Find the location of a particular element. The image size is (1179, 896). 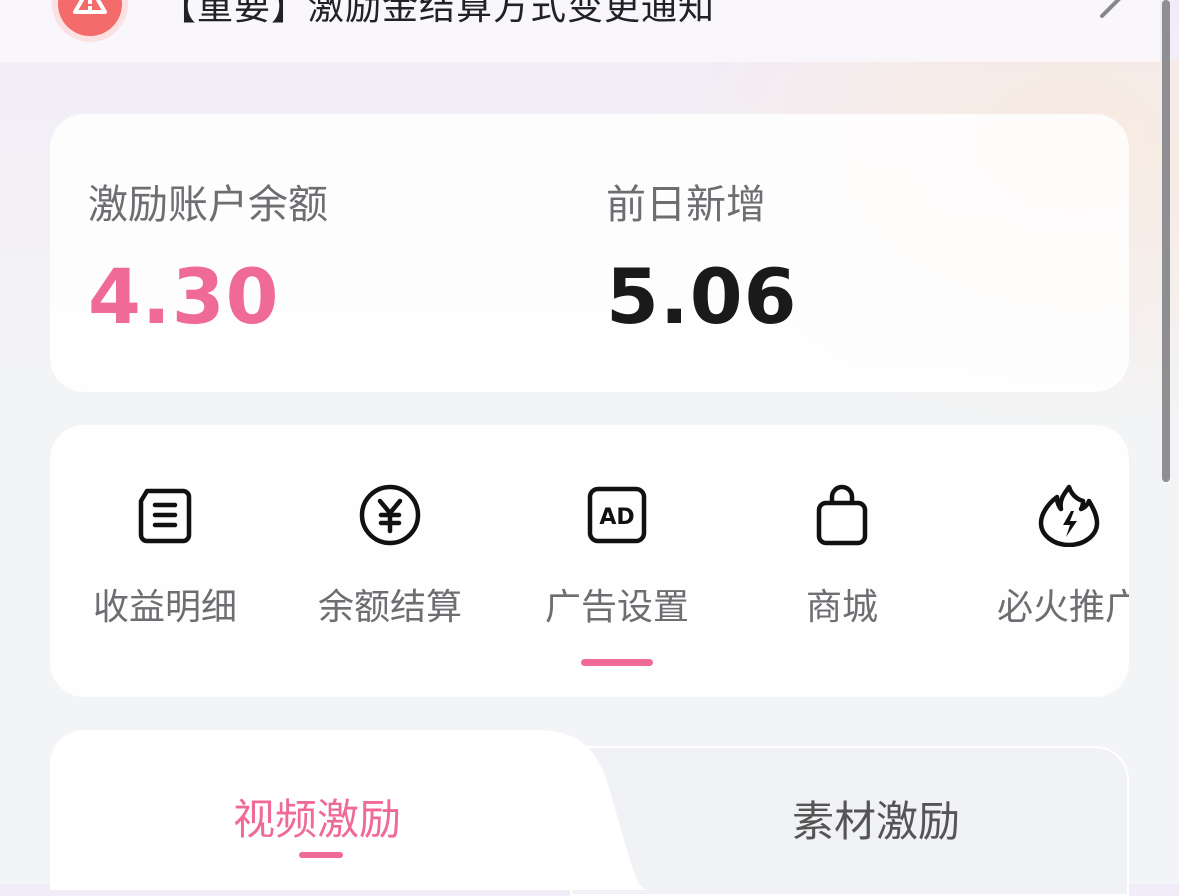

tab-label: 素材激励 is located at coordinates (876, 821).